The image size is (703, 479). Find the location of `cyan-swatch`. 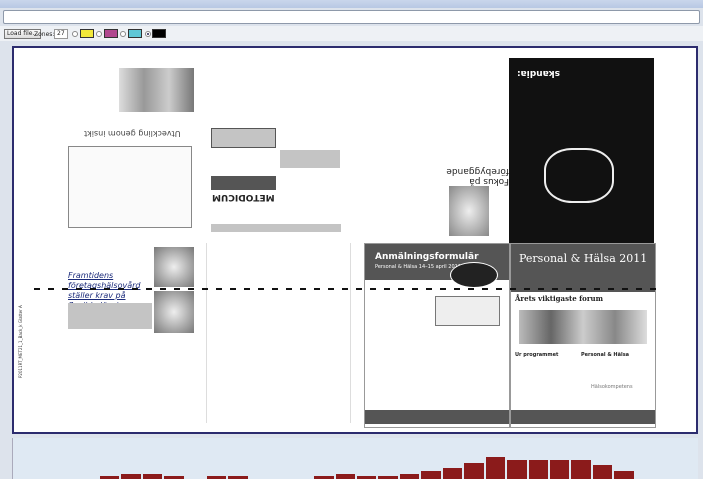

cyan-swatch is located at coordinates (135, 33).